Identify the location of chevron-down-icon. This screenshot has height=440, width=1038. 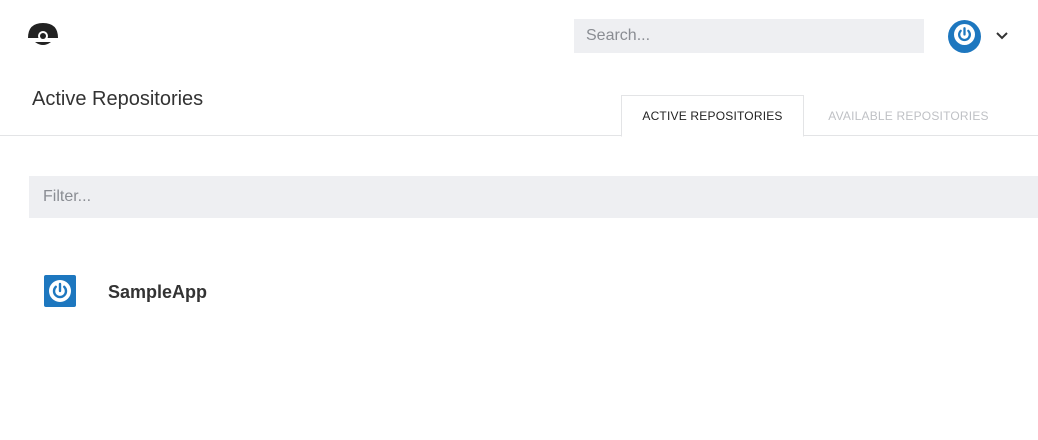
(1002, 34).